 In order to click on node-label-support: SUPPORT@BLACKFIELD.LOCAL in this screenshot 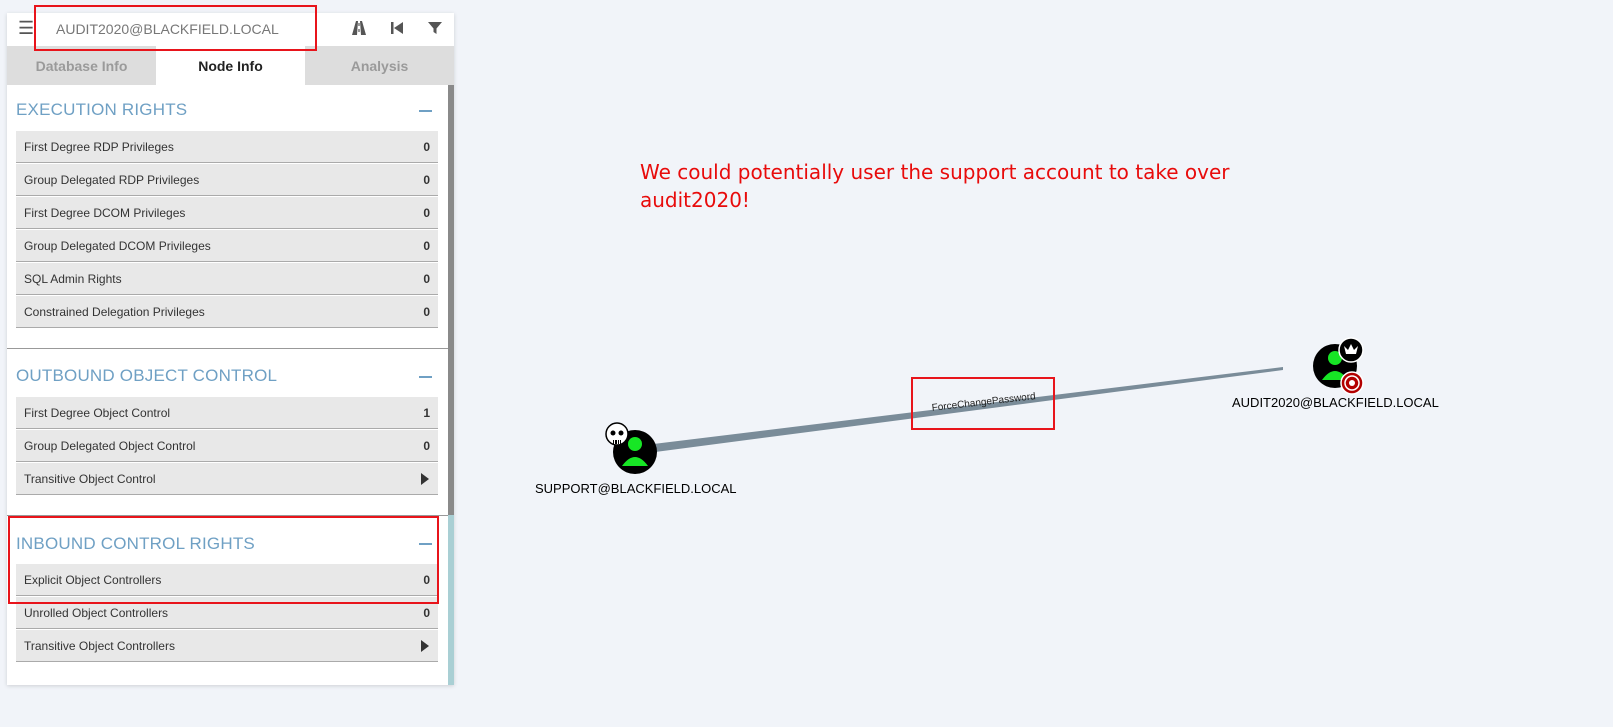, I will do `click(636, 488)`.